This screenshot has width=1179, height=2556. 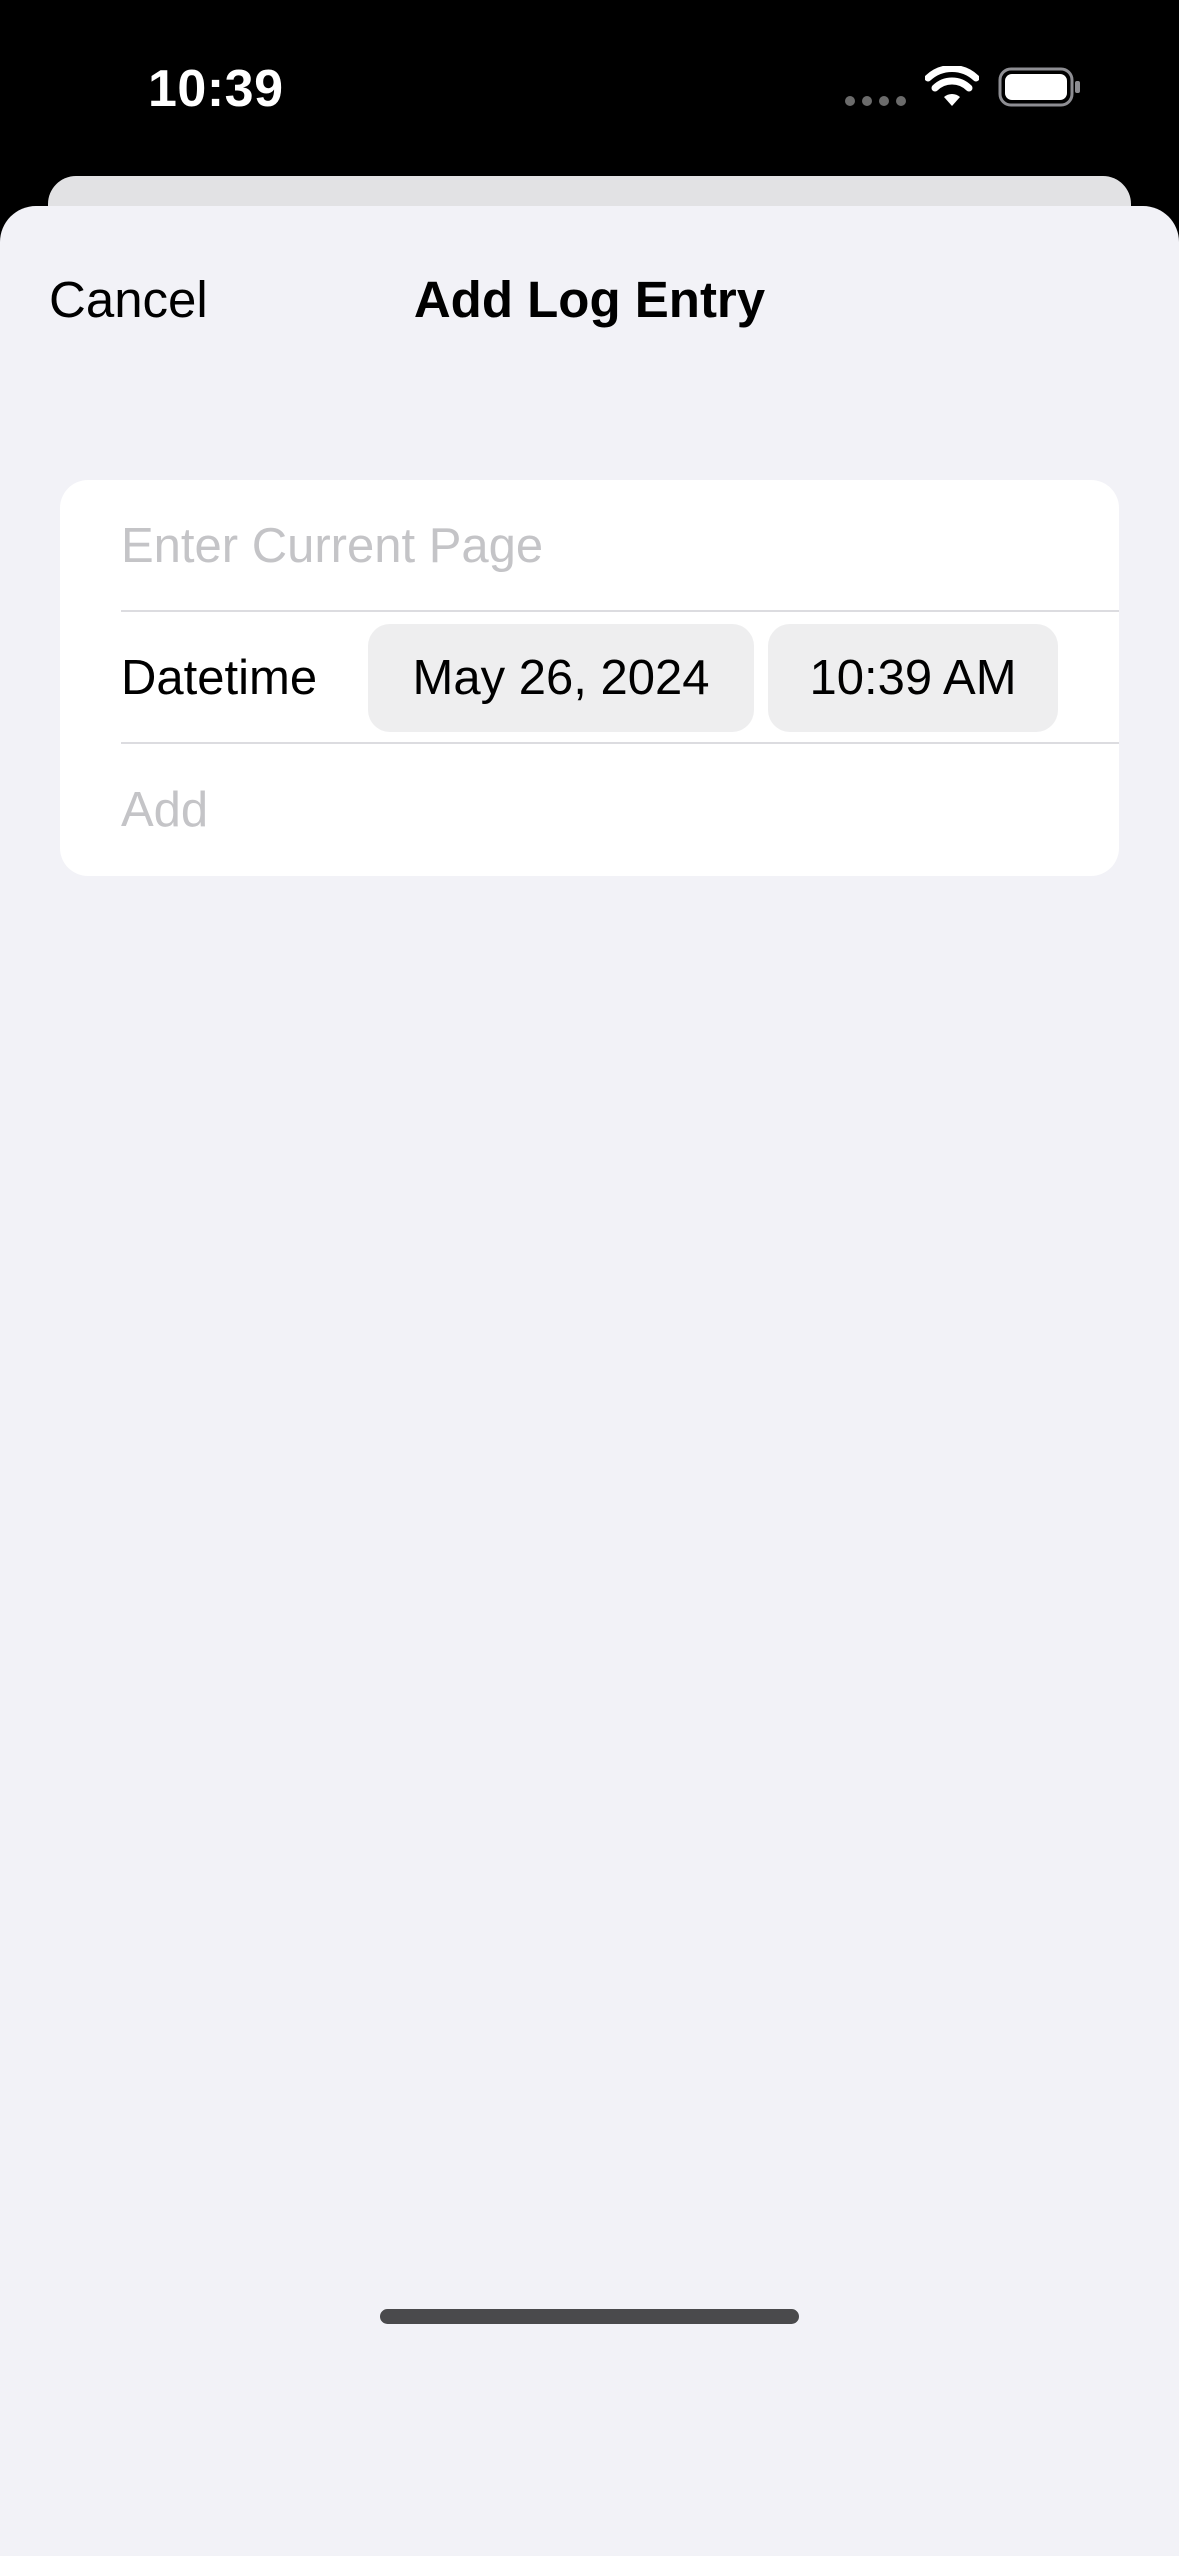 What do you see at coordinates (164, 810) in the screenshot?
I see `add-button: Add` at bounding box center [164, 810].